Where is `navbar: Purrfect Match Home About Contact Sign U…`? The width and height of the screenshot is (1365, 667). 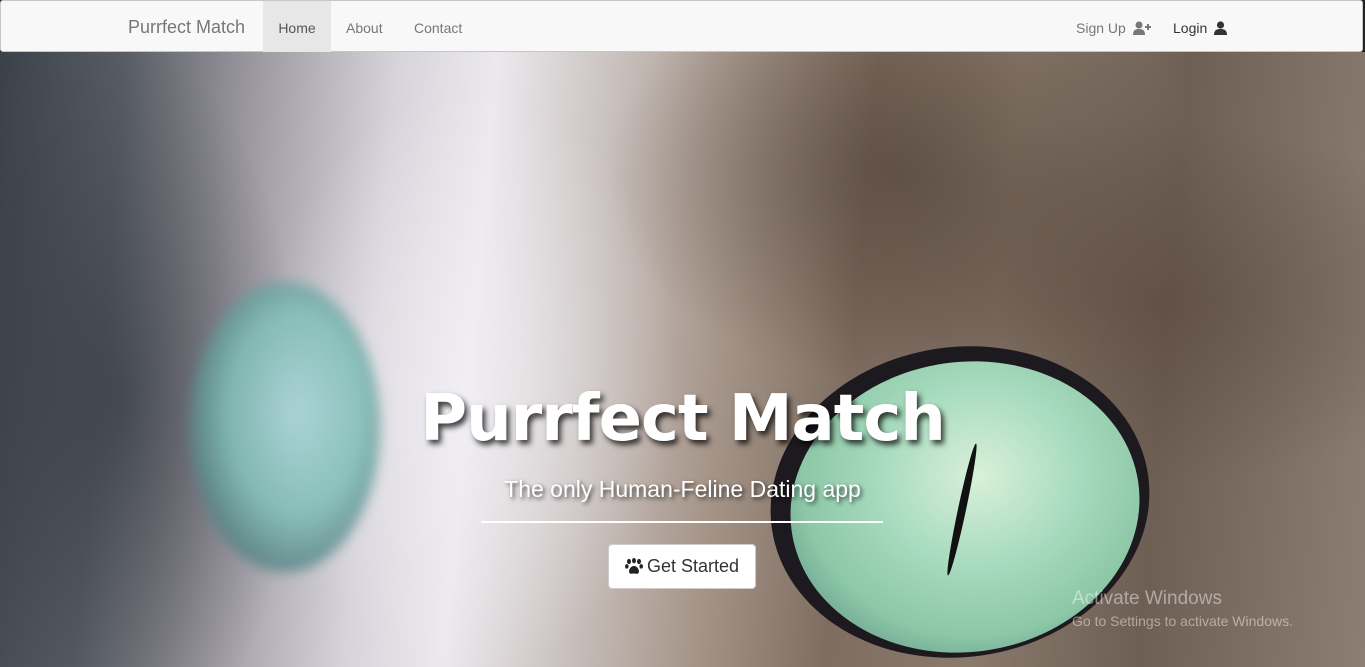
navbar: Purrfect Match Home About Contact Sign U… is located at coordinates (681, 26).